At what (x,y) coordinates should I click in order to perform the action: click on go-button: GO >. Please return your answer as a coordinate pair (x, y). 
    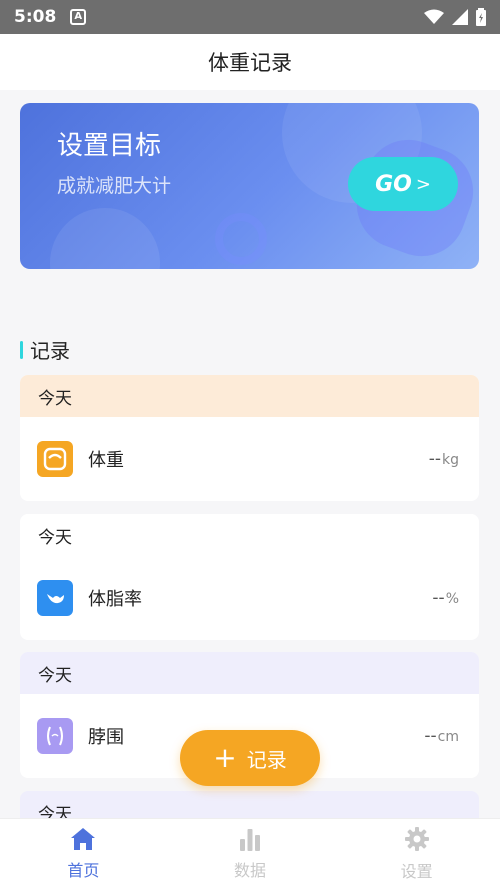
    Looking at the image, I should click on (403, 184).